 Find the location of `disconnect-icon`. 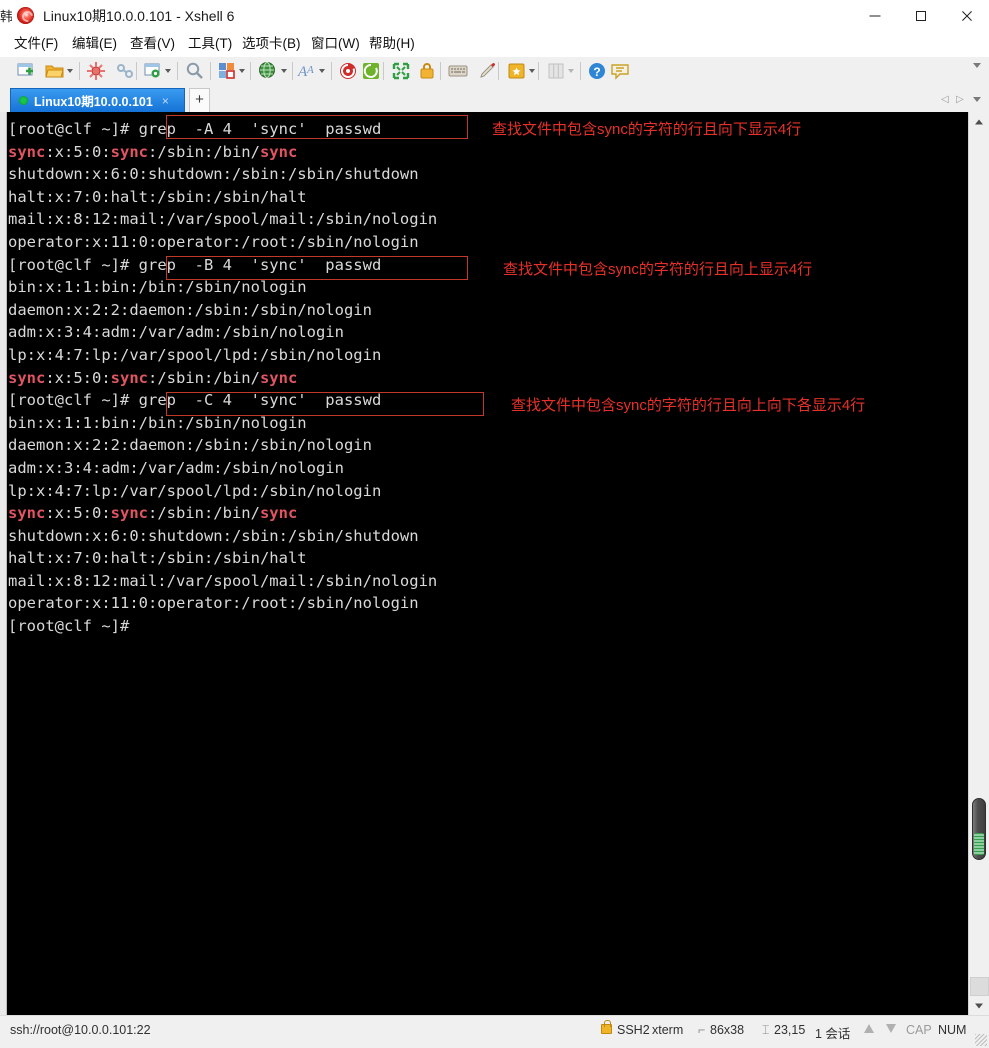

disconnect-icon is located at coordinates (96, 71).